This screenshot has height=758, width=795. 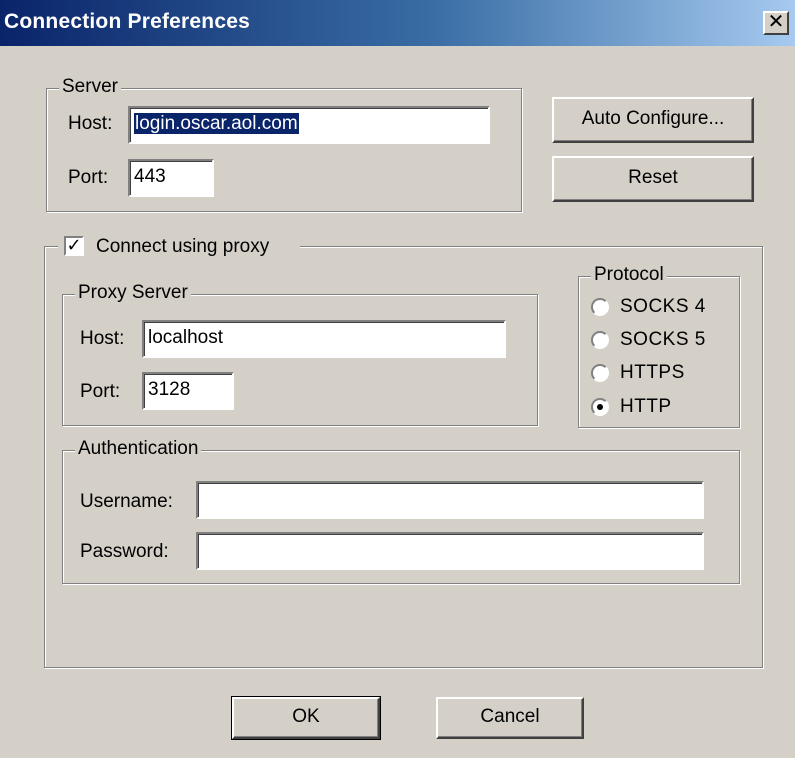 I want to click on http-label: HTTP, so click(x=646, y=406).